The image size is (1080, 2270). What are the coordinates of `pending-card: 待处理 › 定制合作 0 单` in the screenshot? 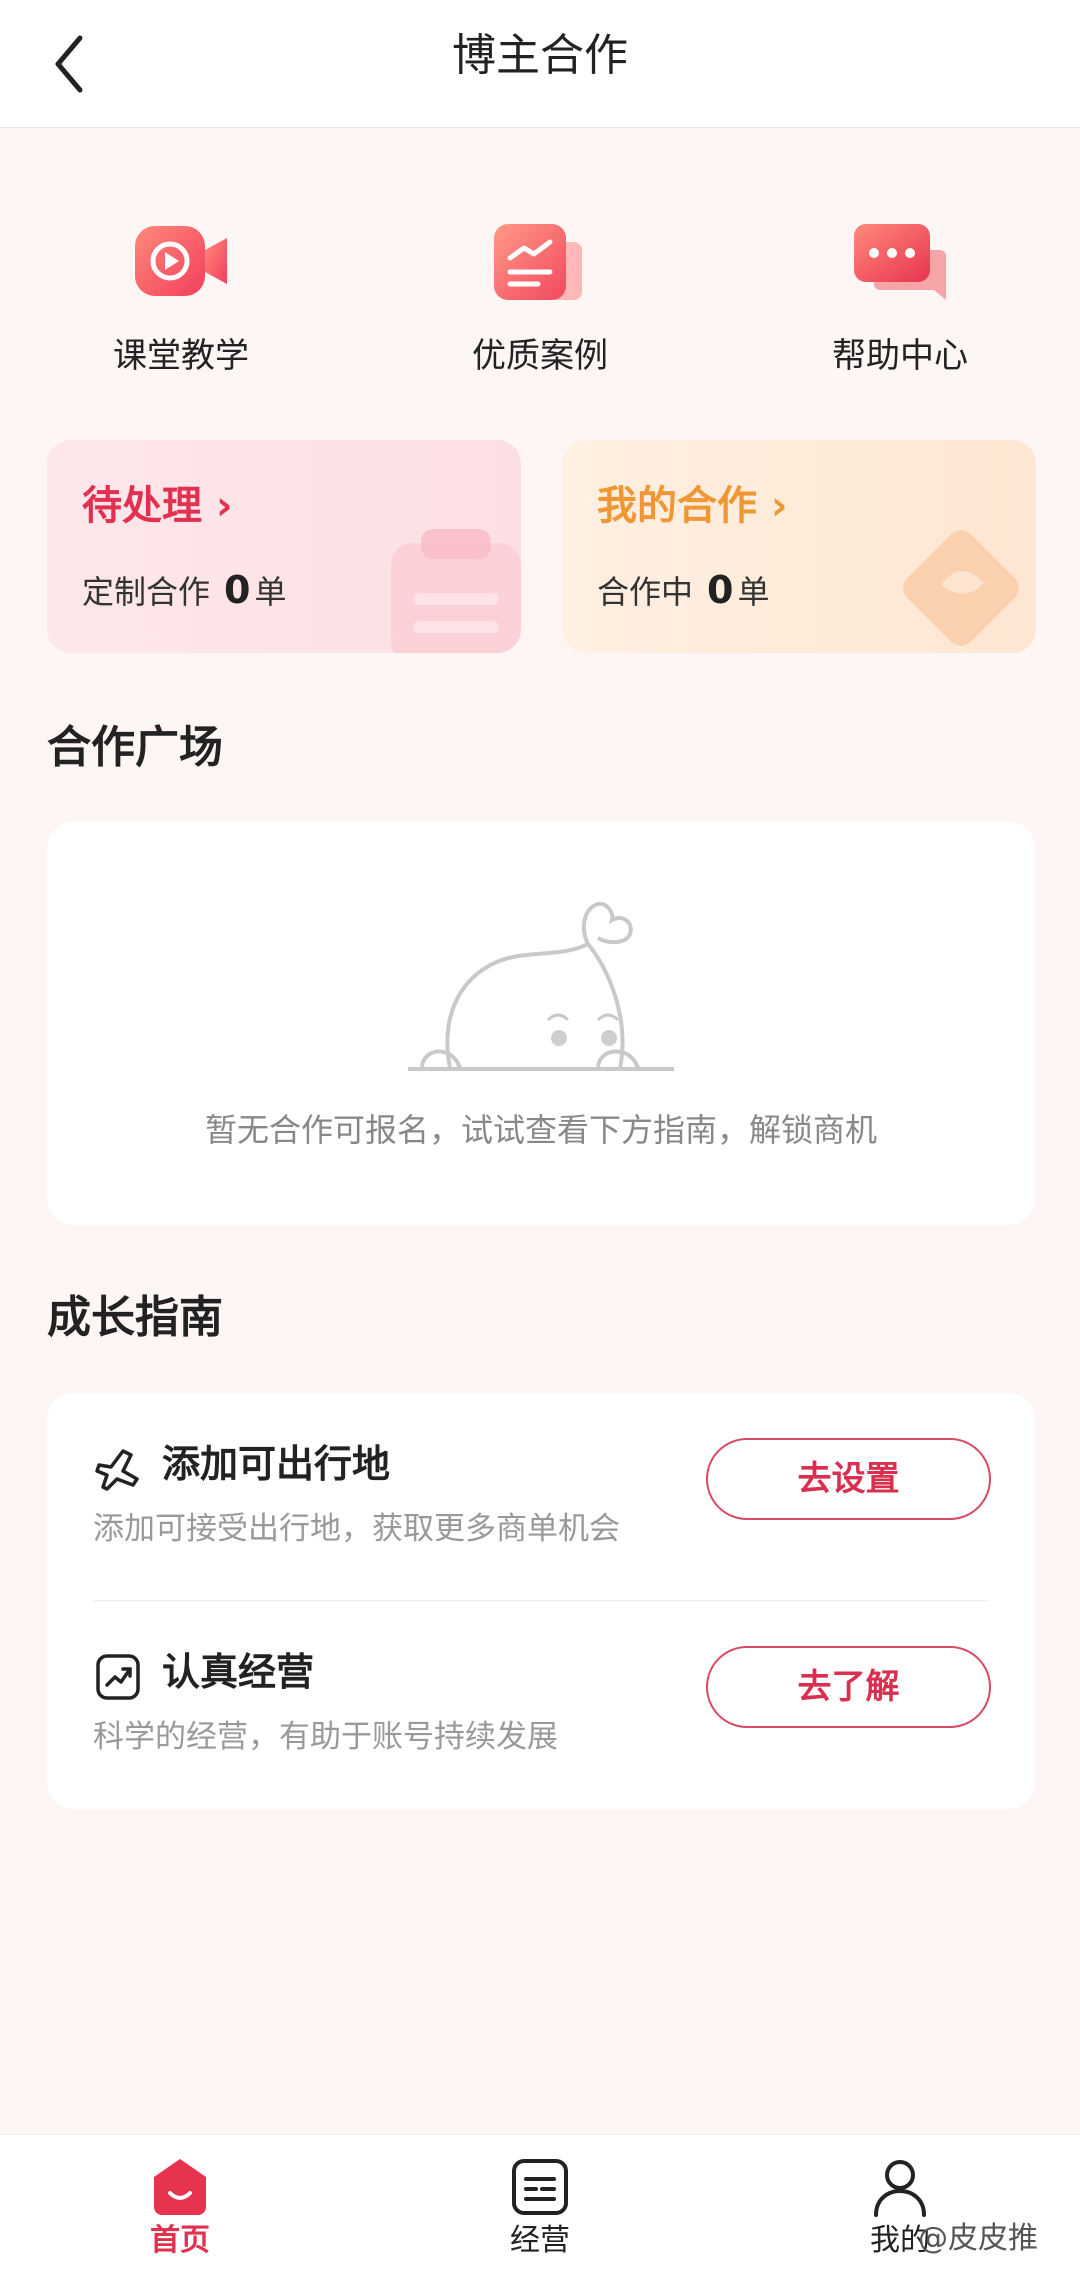 It's located at (284, 546).